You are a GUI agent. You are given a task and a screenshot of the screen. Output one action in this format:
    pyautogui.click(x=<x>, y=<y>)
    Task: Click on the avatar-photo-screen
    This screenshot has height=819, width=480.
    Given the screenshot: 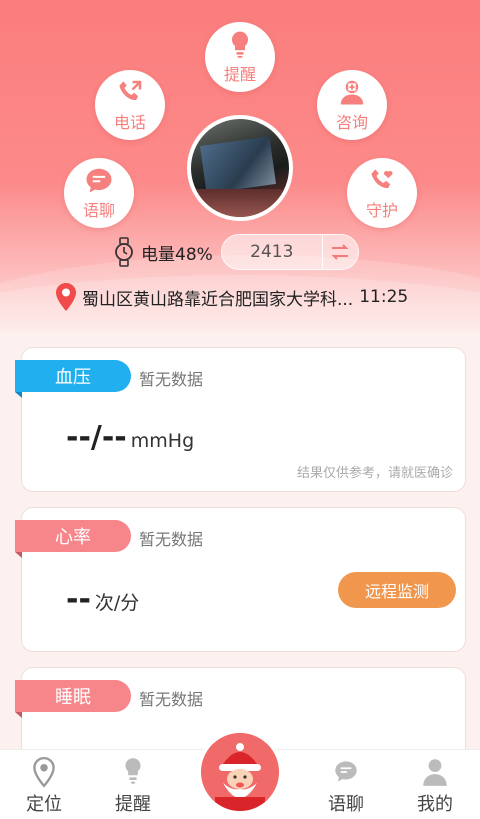 What is the action you would take?
    pyautogui.click(x=238, y=165)
    